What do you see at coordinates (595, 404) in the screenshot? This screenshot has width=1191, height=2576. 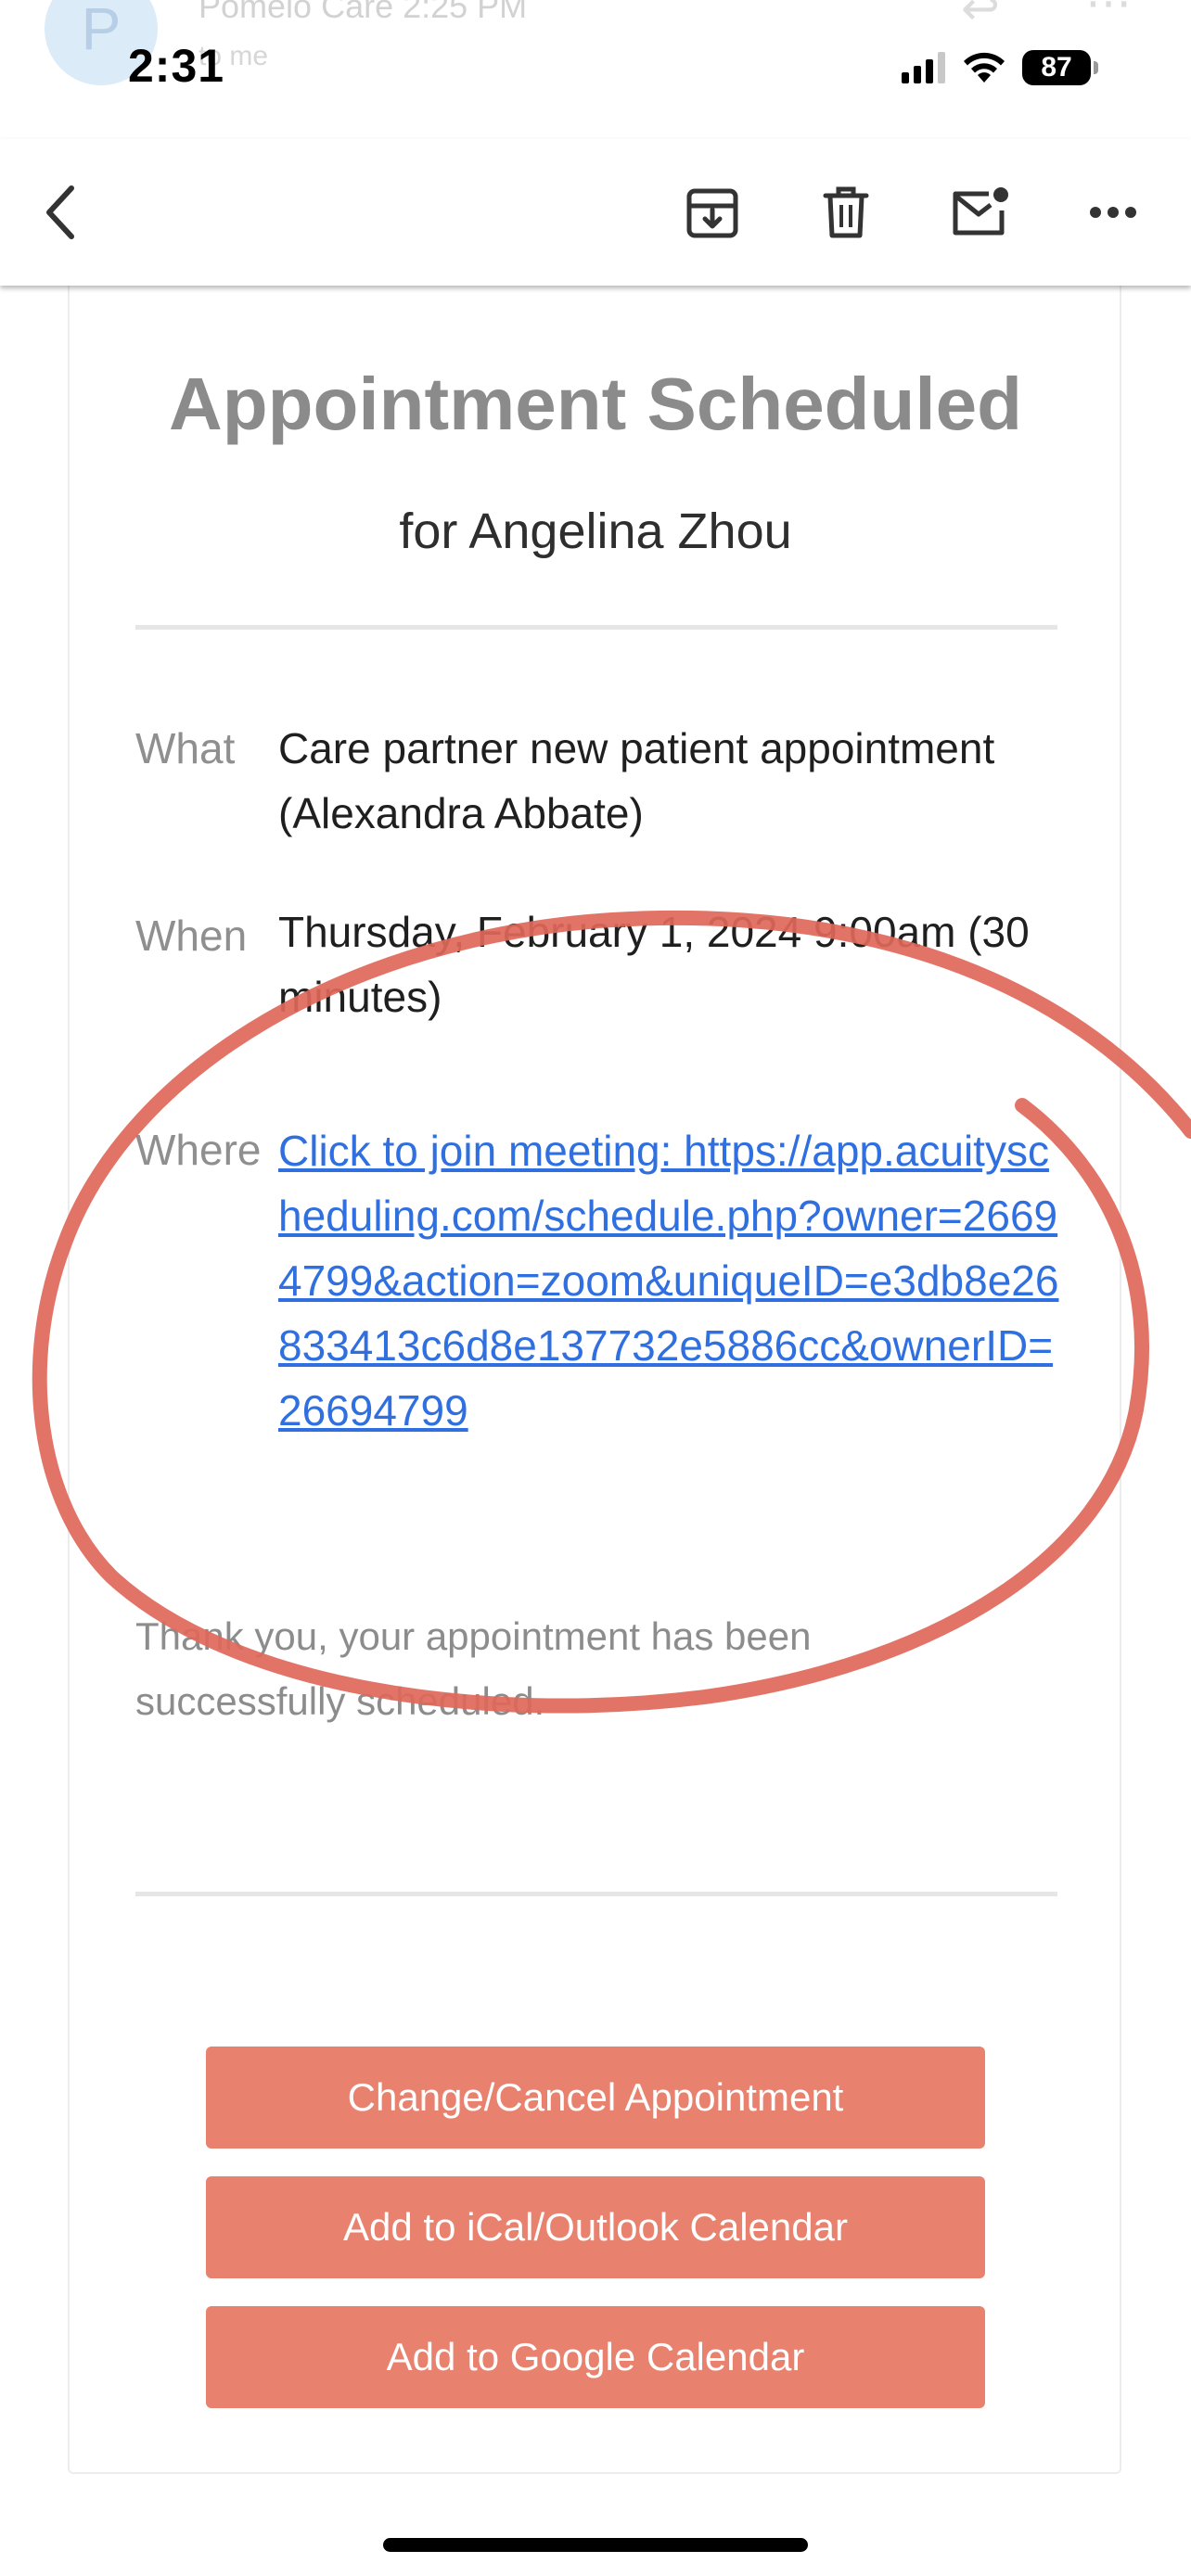 I see `appointment-title: Appointment Scheduled` at bounding box center [595, 404].